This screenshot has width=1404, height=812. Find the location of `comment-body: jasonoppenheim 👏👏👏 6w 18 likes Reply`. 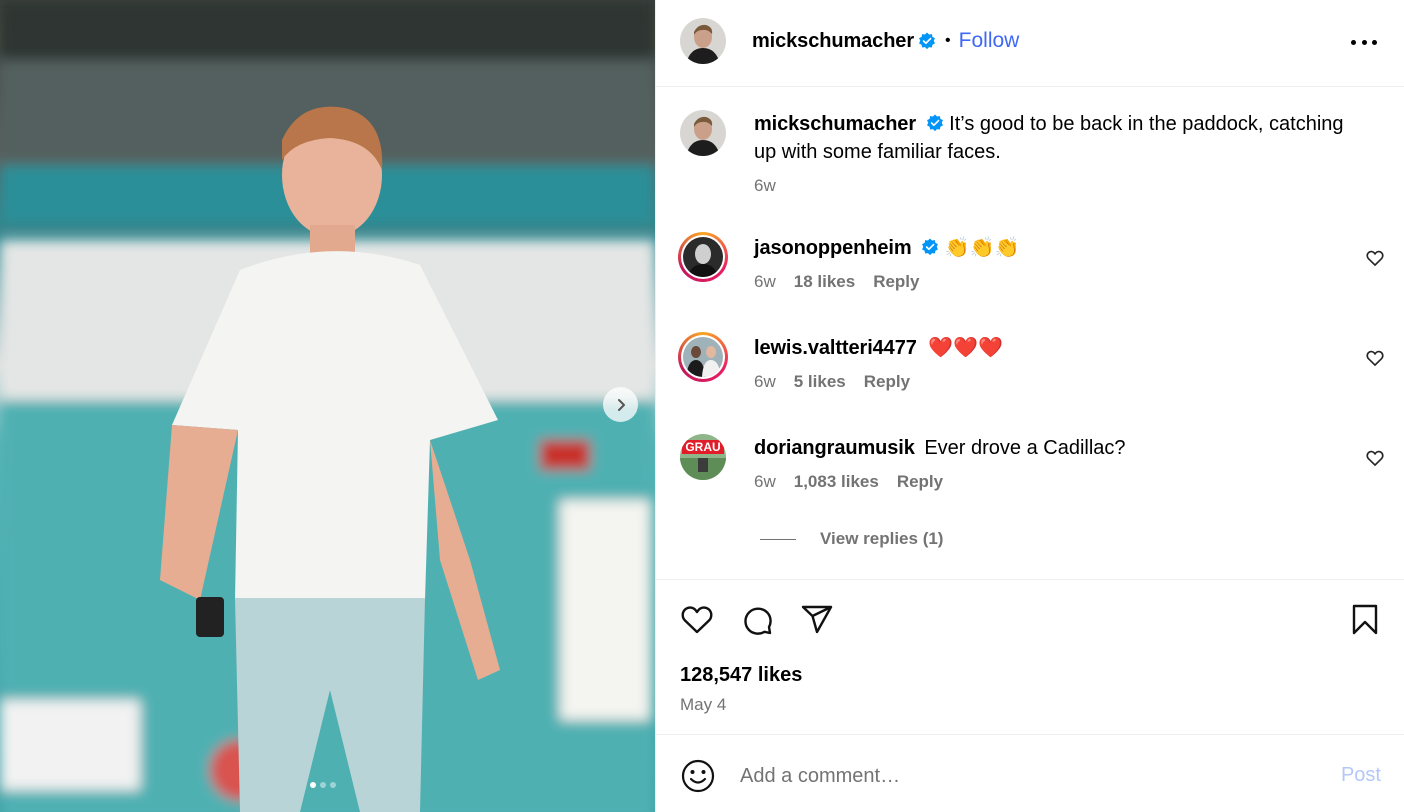

comment-body: jasonoppenheim 👏👏👏 6w 18 likes Reply is located at coordinates (1054, 265).